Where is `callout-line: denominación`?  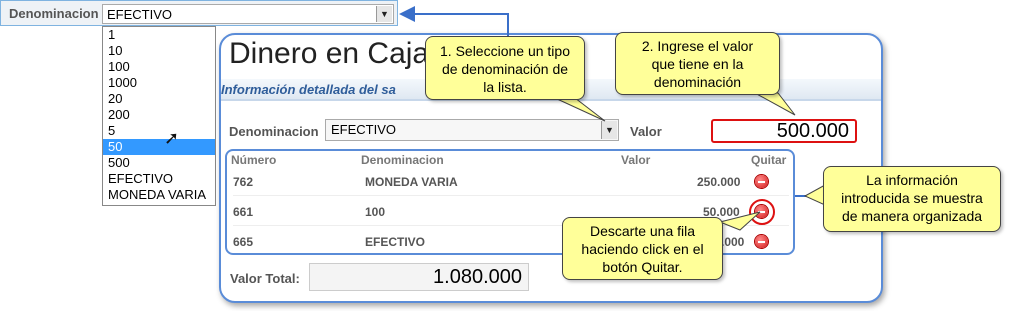
callout-line: denominación is located at coordinates (697, 82).